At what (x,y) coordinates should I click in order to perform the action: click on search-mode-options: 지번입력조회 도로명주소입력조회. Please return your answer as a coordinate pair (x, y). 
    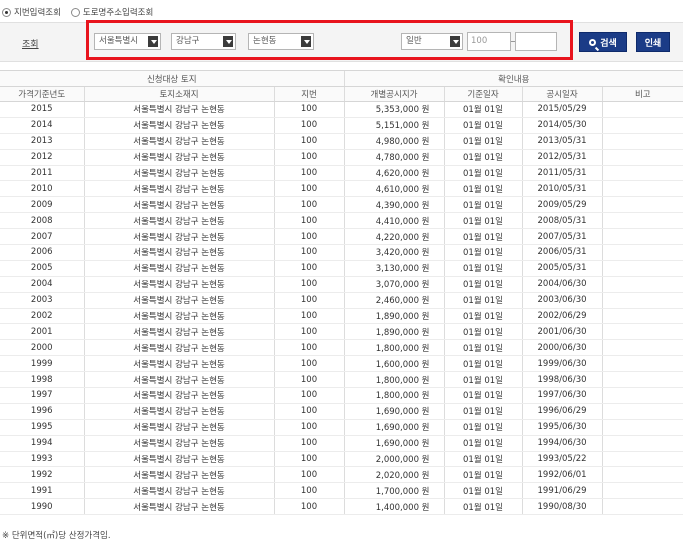
    Looking at the image, I should click on (82, 12).